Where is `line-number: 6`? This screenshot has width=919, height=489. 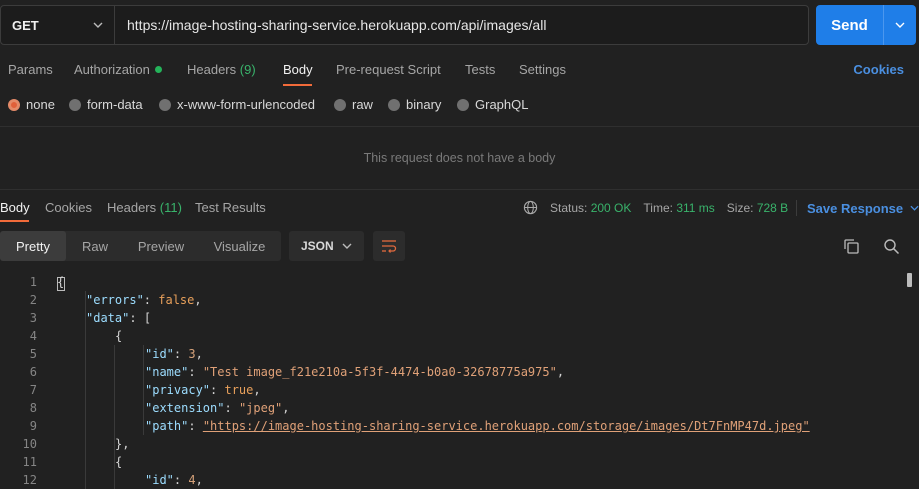 line-number: 6 is located at coordinates (33, 372).